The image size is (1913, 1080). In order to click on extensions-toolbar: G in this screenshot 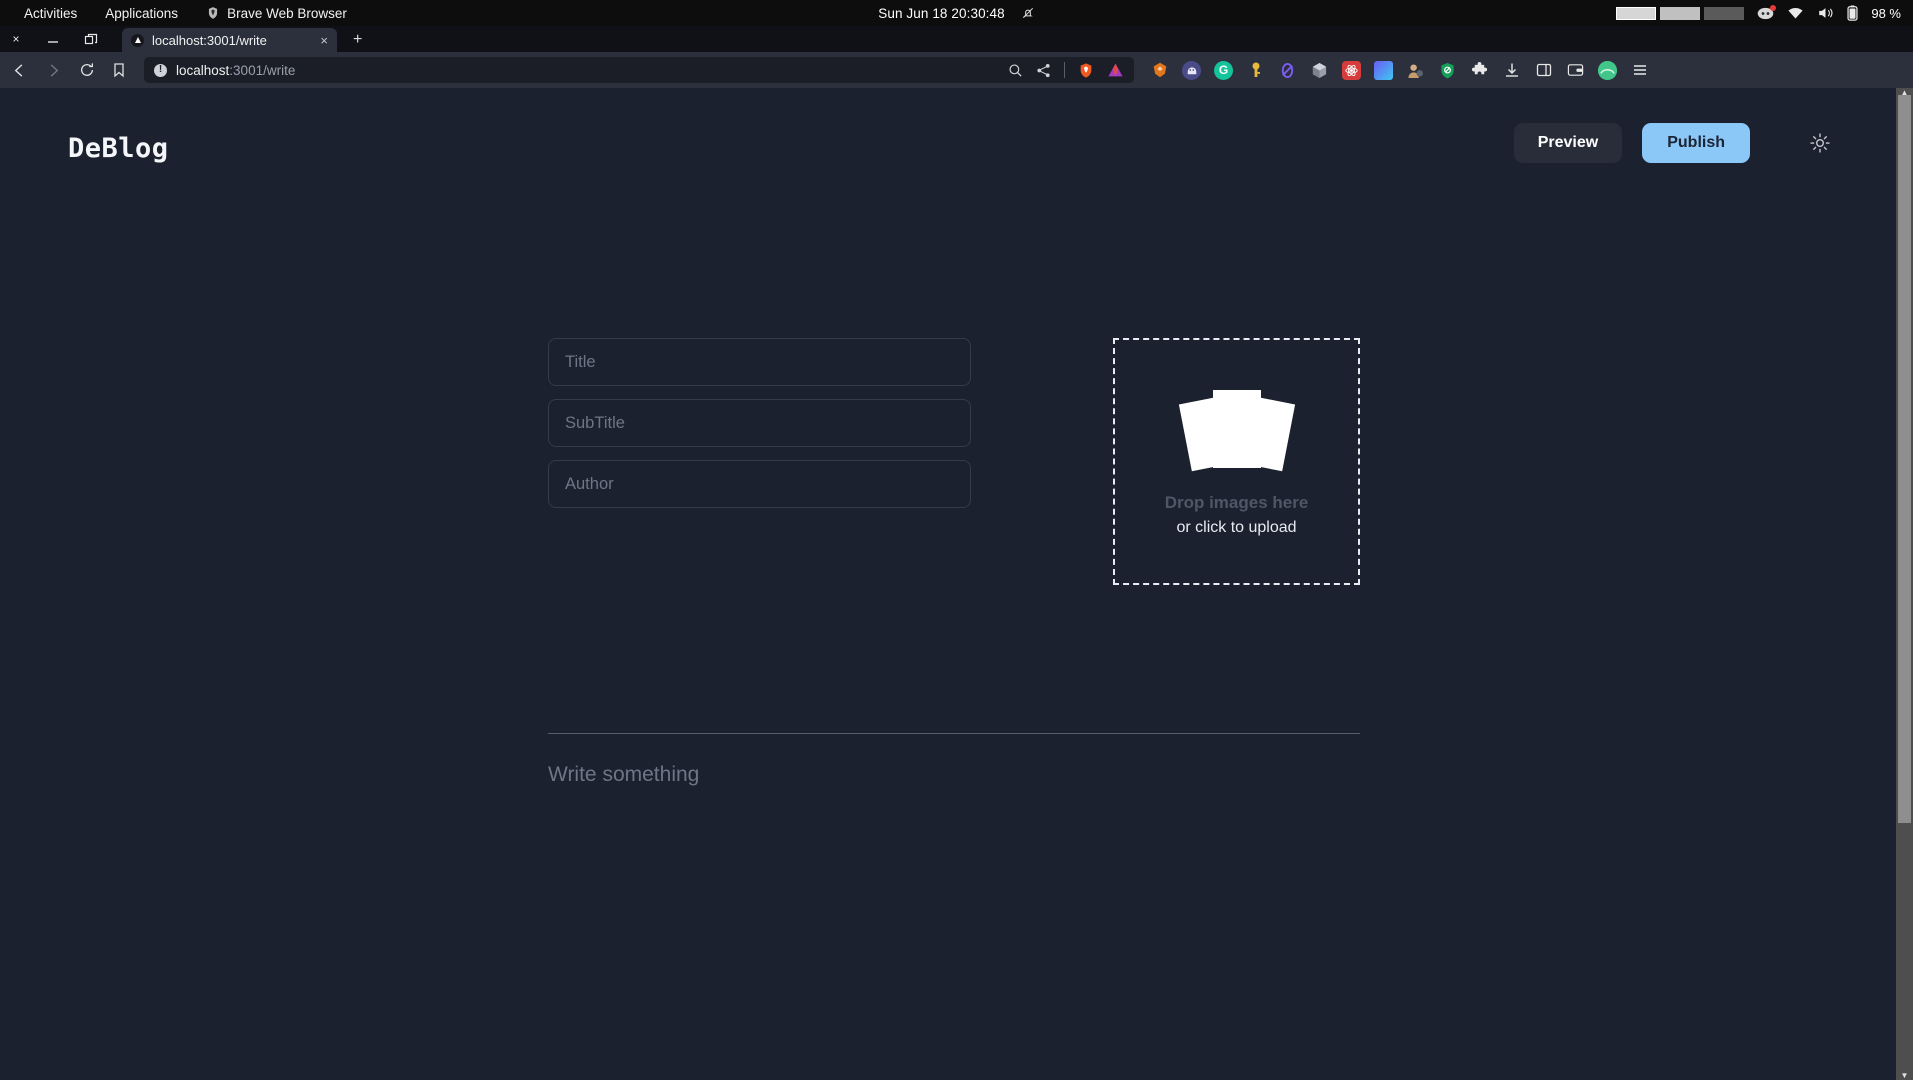, I will do `click(1399, 70)`.